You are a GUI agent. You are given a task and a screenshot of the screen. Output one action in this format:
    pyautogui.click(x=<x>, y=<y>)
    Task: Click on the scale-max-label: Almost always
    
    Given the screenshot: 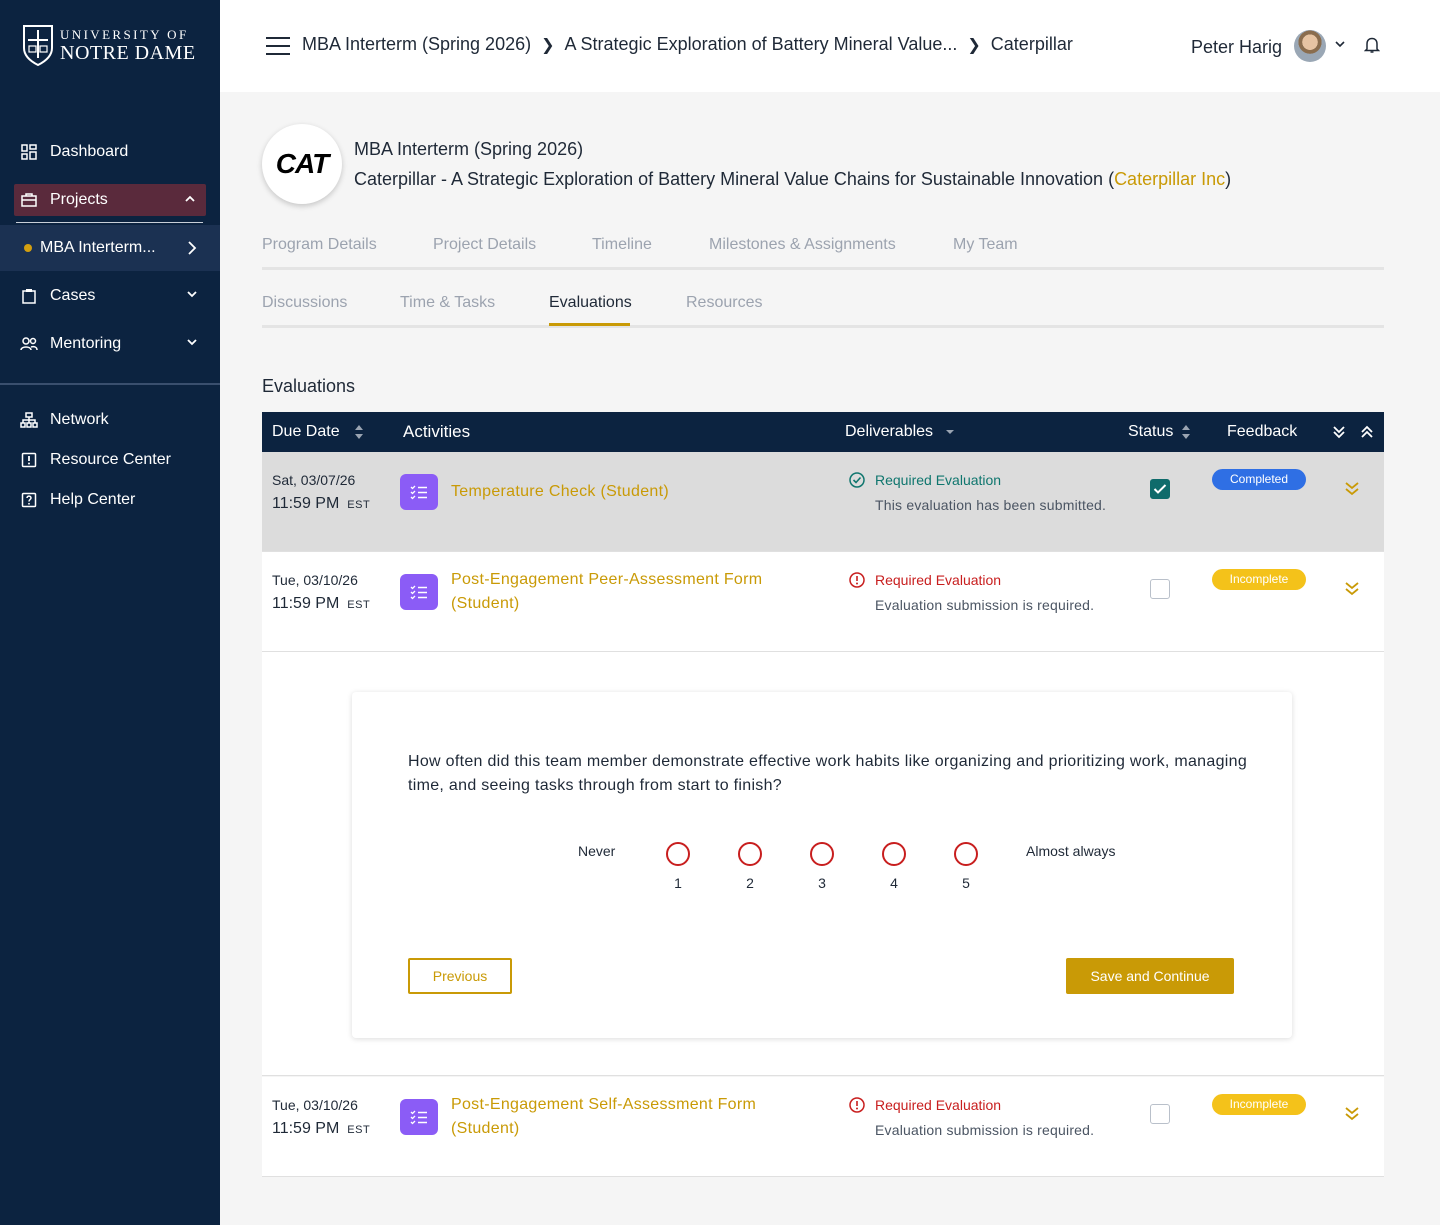 What is the action you would take?
    pyautogui.click(x=1071, y=851)
    